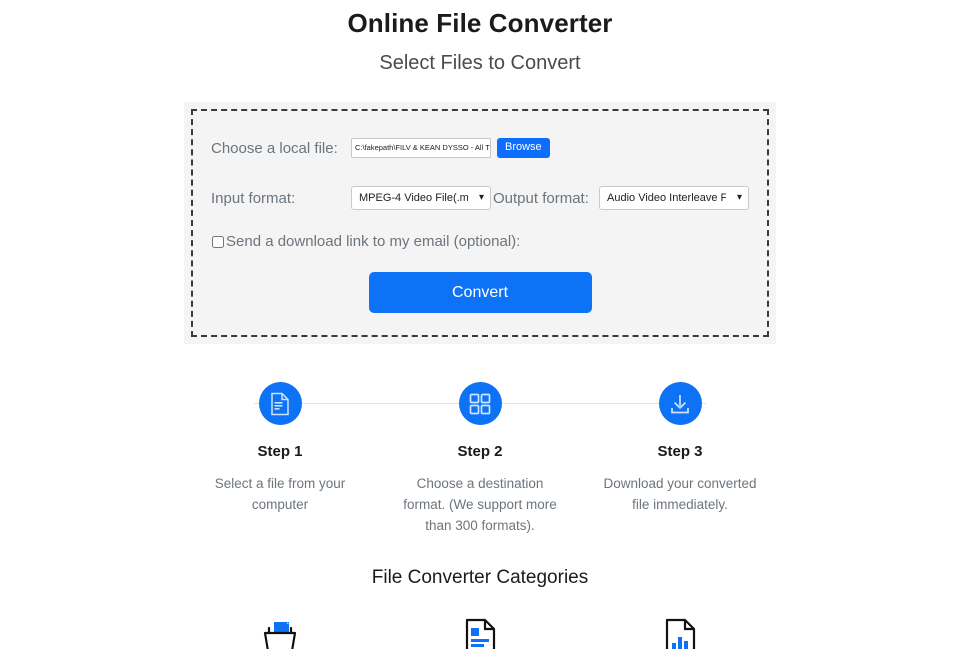 This screenshot has height=649, width=960. I want to click on step-2-title: Step 2, so click(480, 451).